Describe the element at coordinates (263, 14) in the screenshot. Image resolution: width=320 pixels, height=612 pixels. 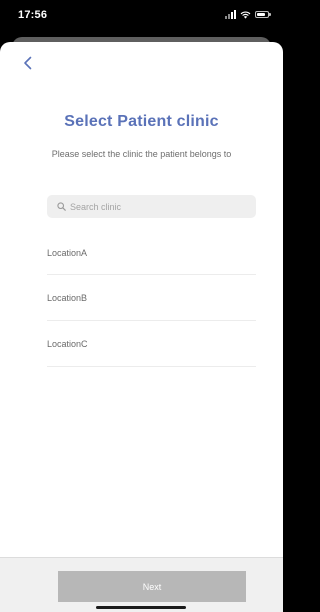
I see `battery-icon` at that location.